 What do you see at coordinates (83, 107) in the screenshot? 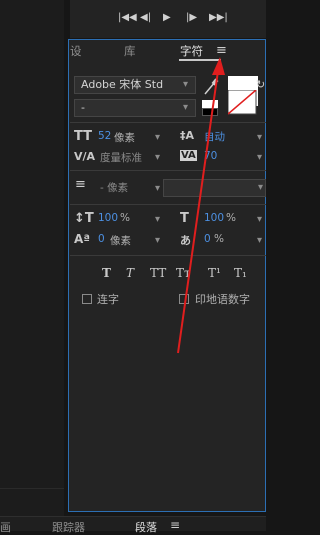
I see `font-style-value: -` at bounding box center [83, 107].